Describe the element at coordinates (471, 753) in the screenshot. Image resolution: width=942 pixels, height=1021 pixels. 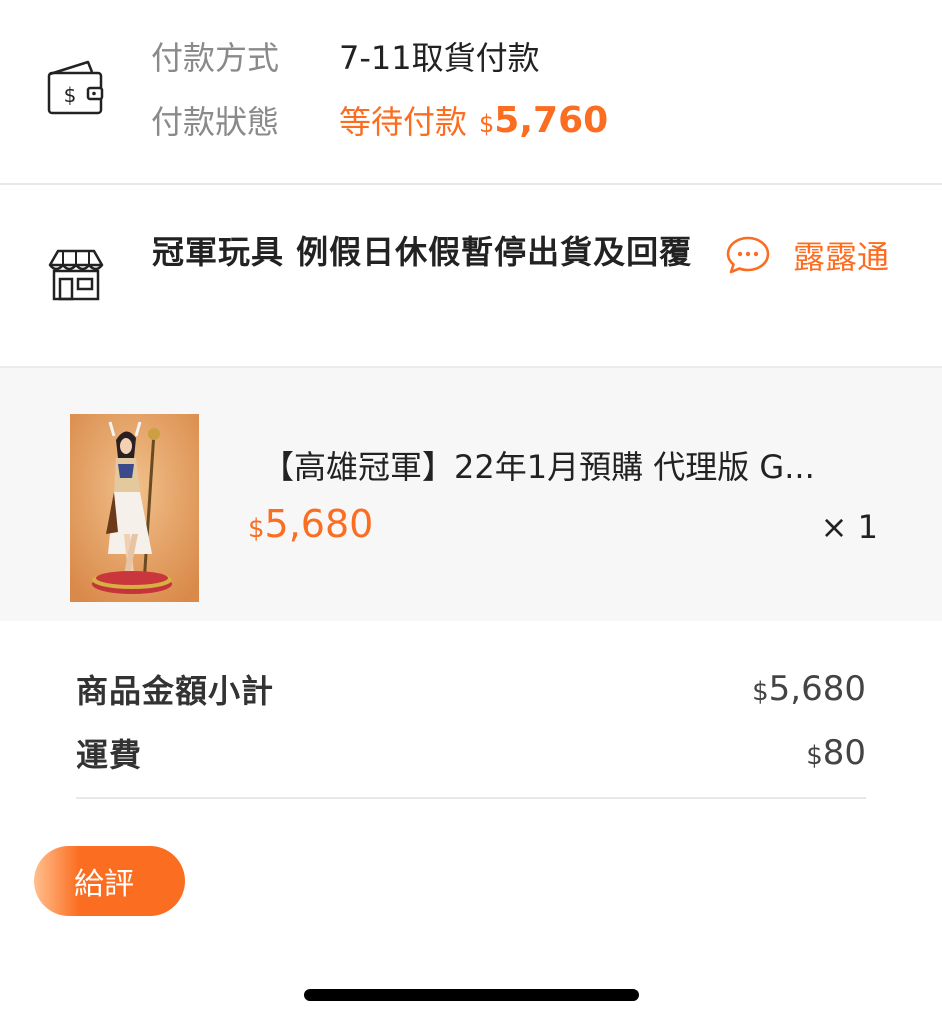
I see `shipping-row: 運費 $80` at that location.